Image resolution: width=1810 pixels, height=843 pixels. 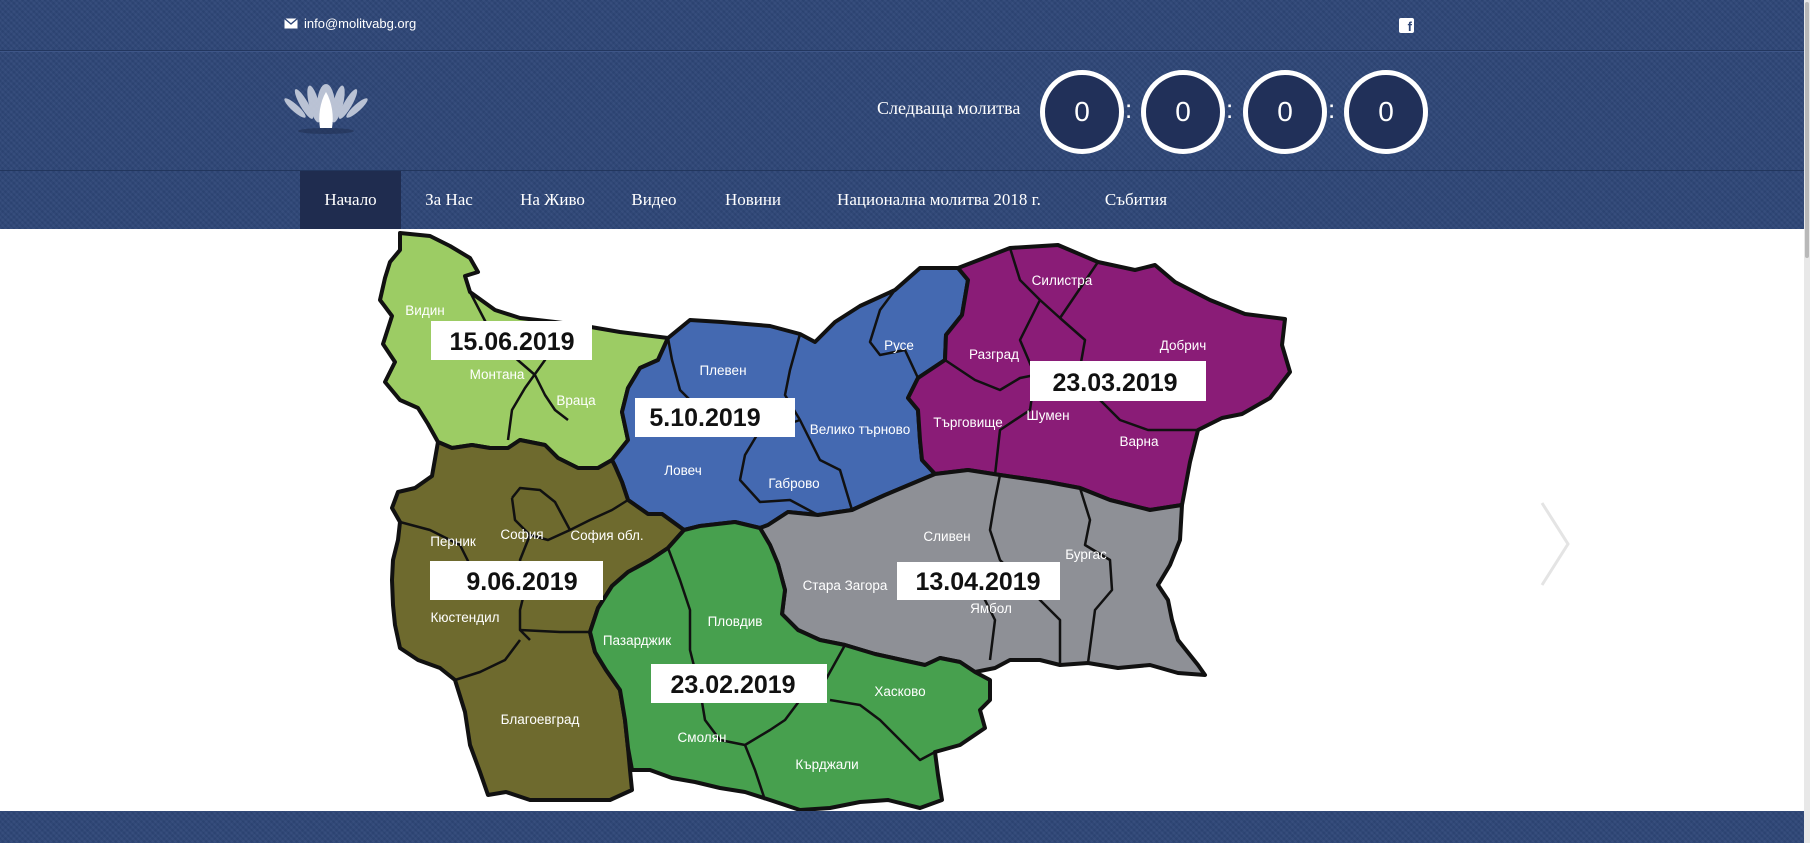 What do you see at coordinates (449, 200) in the screenshot?
I see `nav-item-about: За Нас` at bounding box center [449, 200].